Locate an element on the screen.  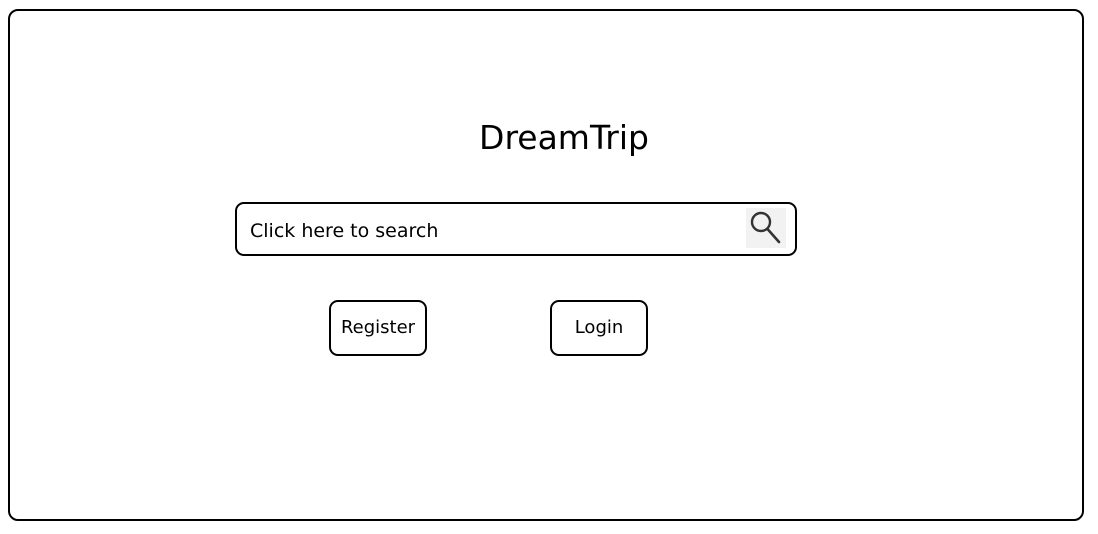
search-input: Click here to search is located at coordinates (516, 229).